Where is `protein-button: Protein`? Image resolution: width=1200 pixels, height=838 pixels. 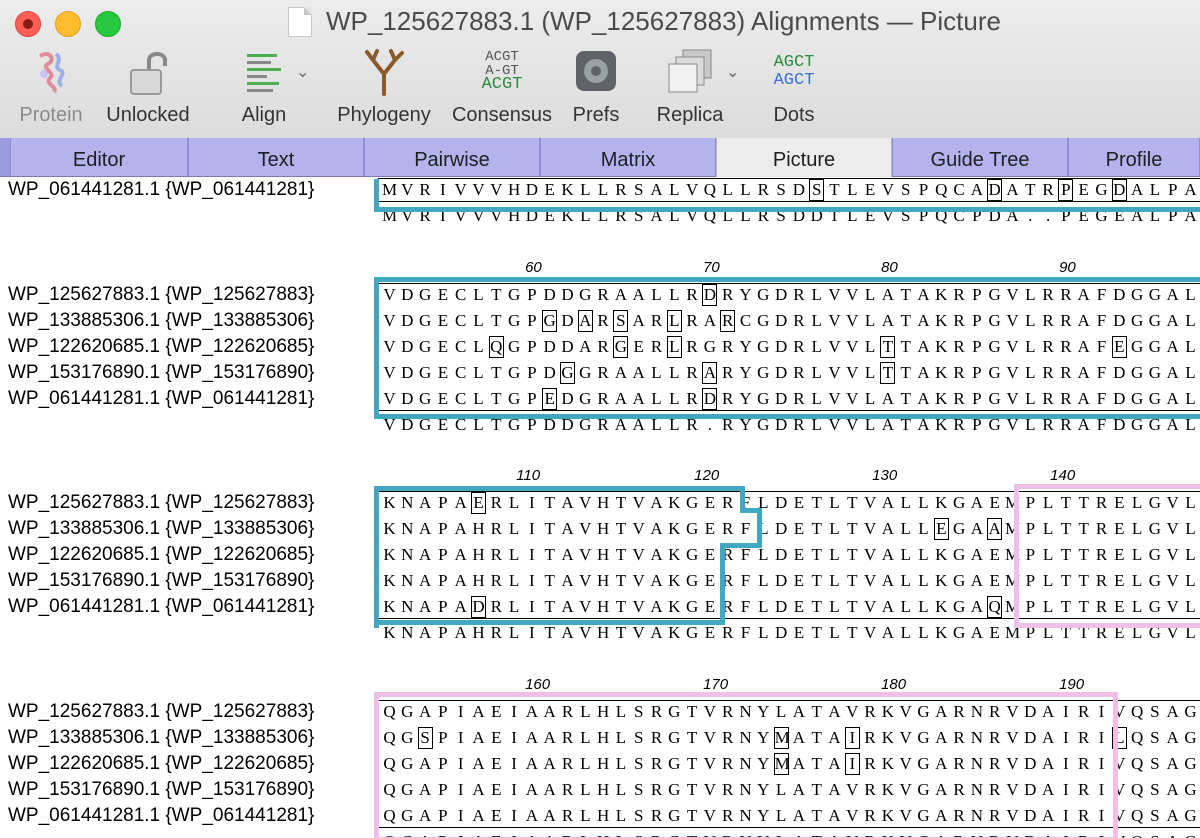 protein-button: Protein is located at coordinates (51, 90).